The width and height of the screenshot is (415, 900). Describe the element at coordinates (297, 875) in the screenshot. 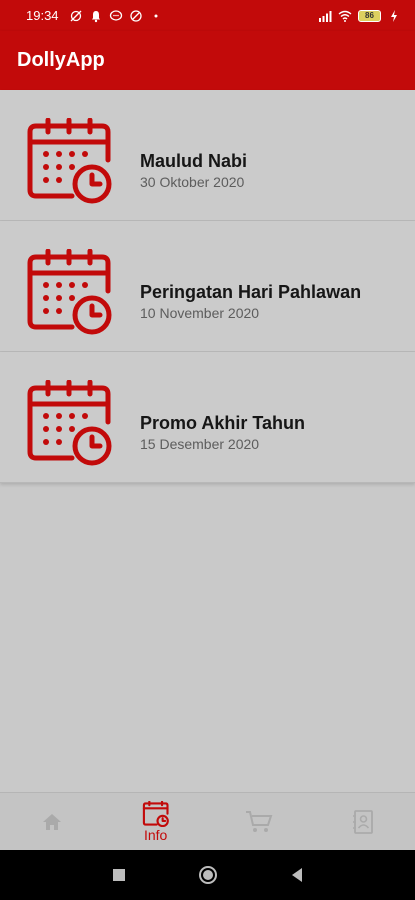

I see `back-icon` at that location.